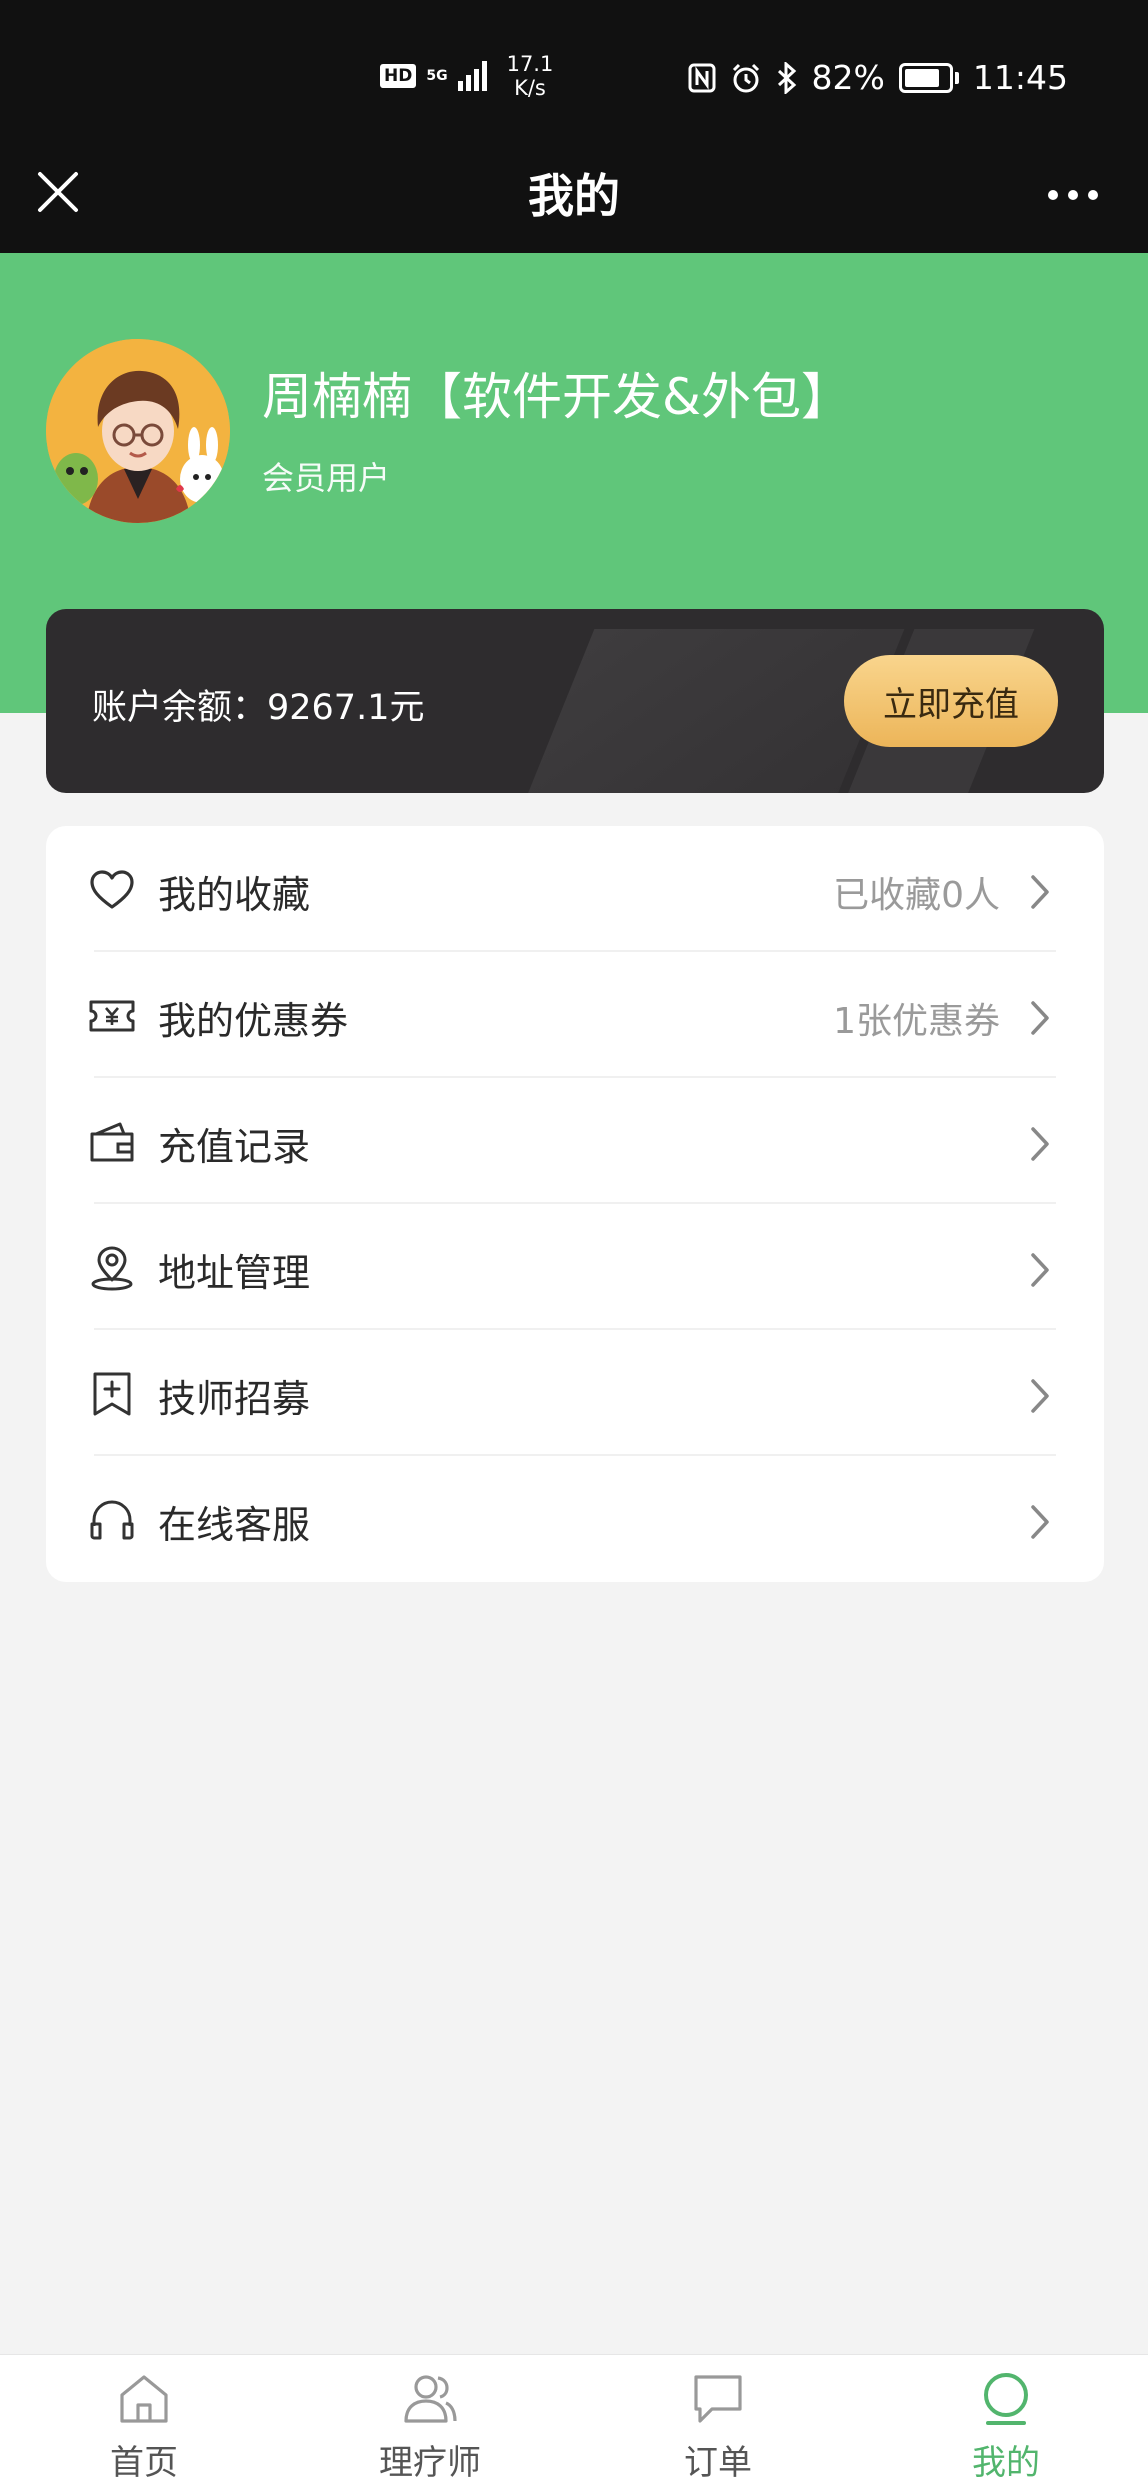 The width and height of the screenshot is (1148, 2492). Describe the element at coordinates (951, 701) in the screenshot. I see `recharge-button: 立即充值` at that location.